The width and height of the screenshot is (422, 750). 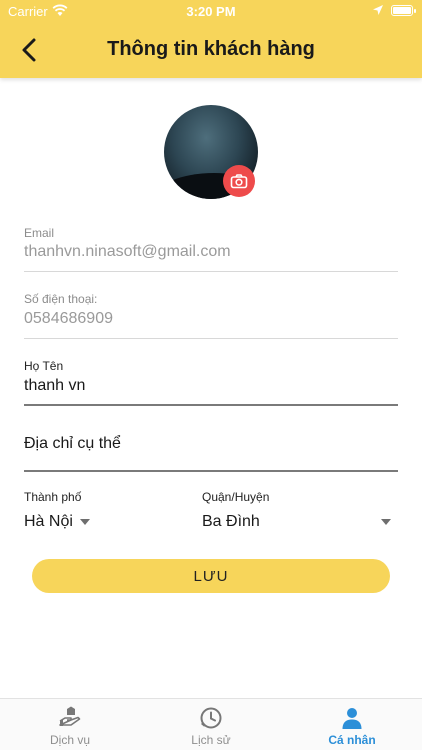 I want to click on district-label: Quận/Huyện, so click(x=236, y=497).